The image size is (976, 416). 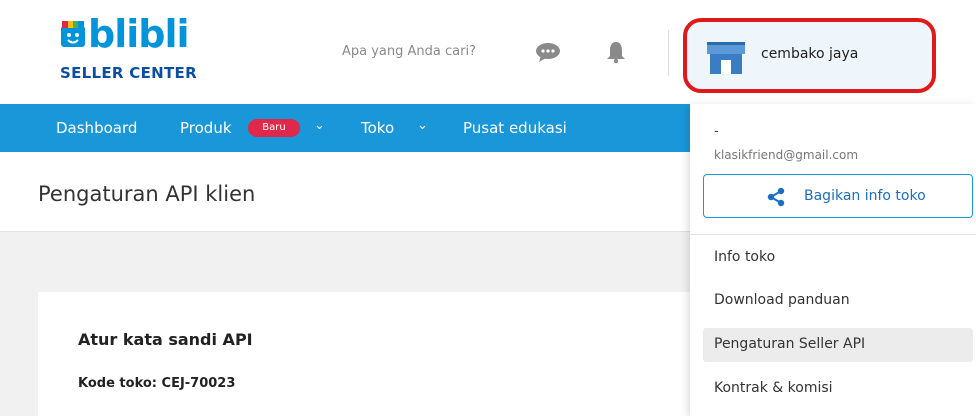 I want to click on menu-item-pengaturan-seller-api: Pengaturan Seller API, so click(x=789, y=344).